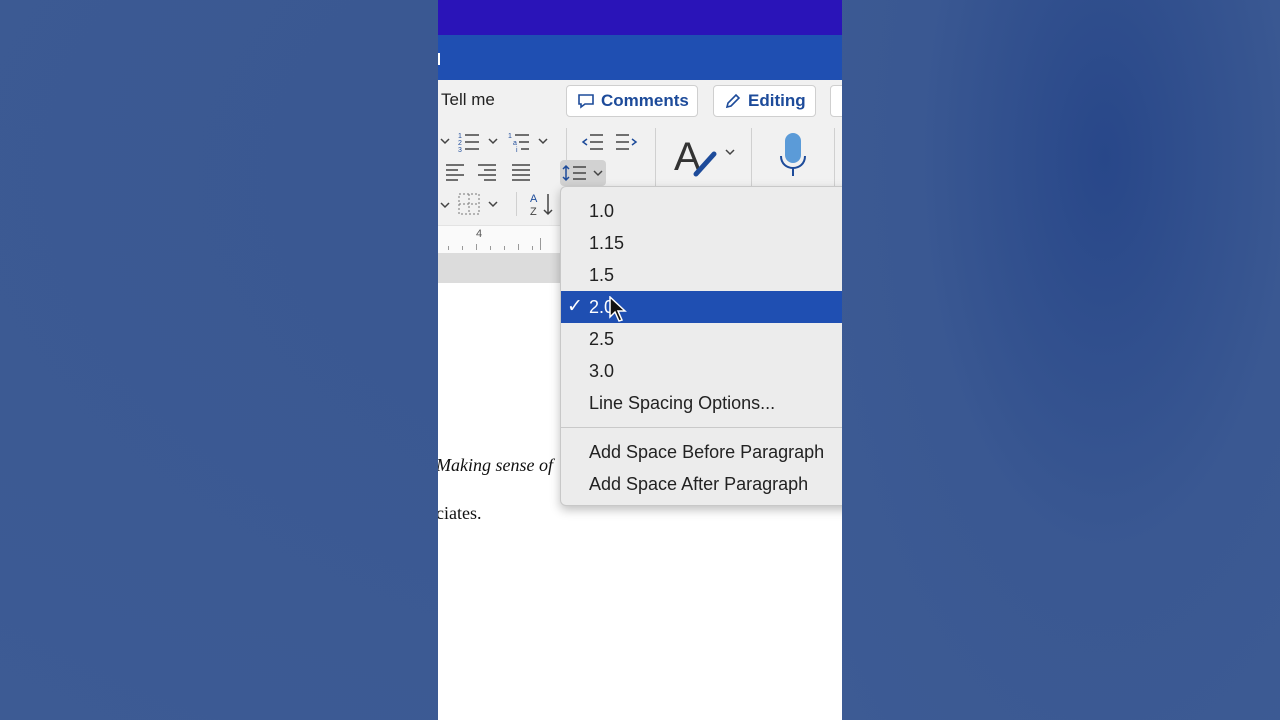 The height and width of the screenshot is (720, 1280). What do you see at coordinates (699, 484) in the screenshot?
I see `menu-item-label: Add Space After Paragraph` at bounding box center [699, 484].